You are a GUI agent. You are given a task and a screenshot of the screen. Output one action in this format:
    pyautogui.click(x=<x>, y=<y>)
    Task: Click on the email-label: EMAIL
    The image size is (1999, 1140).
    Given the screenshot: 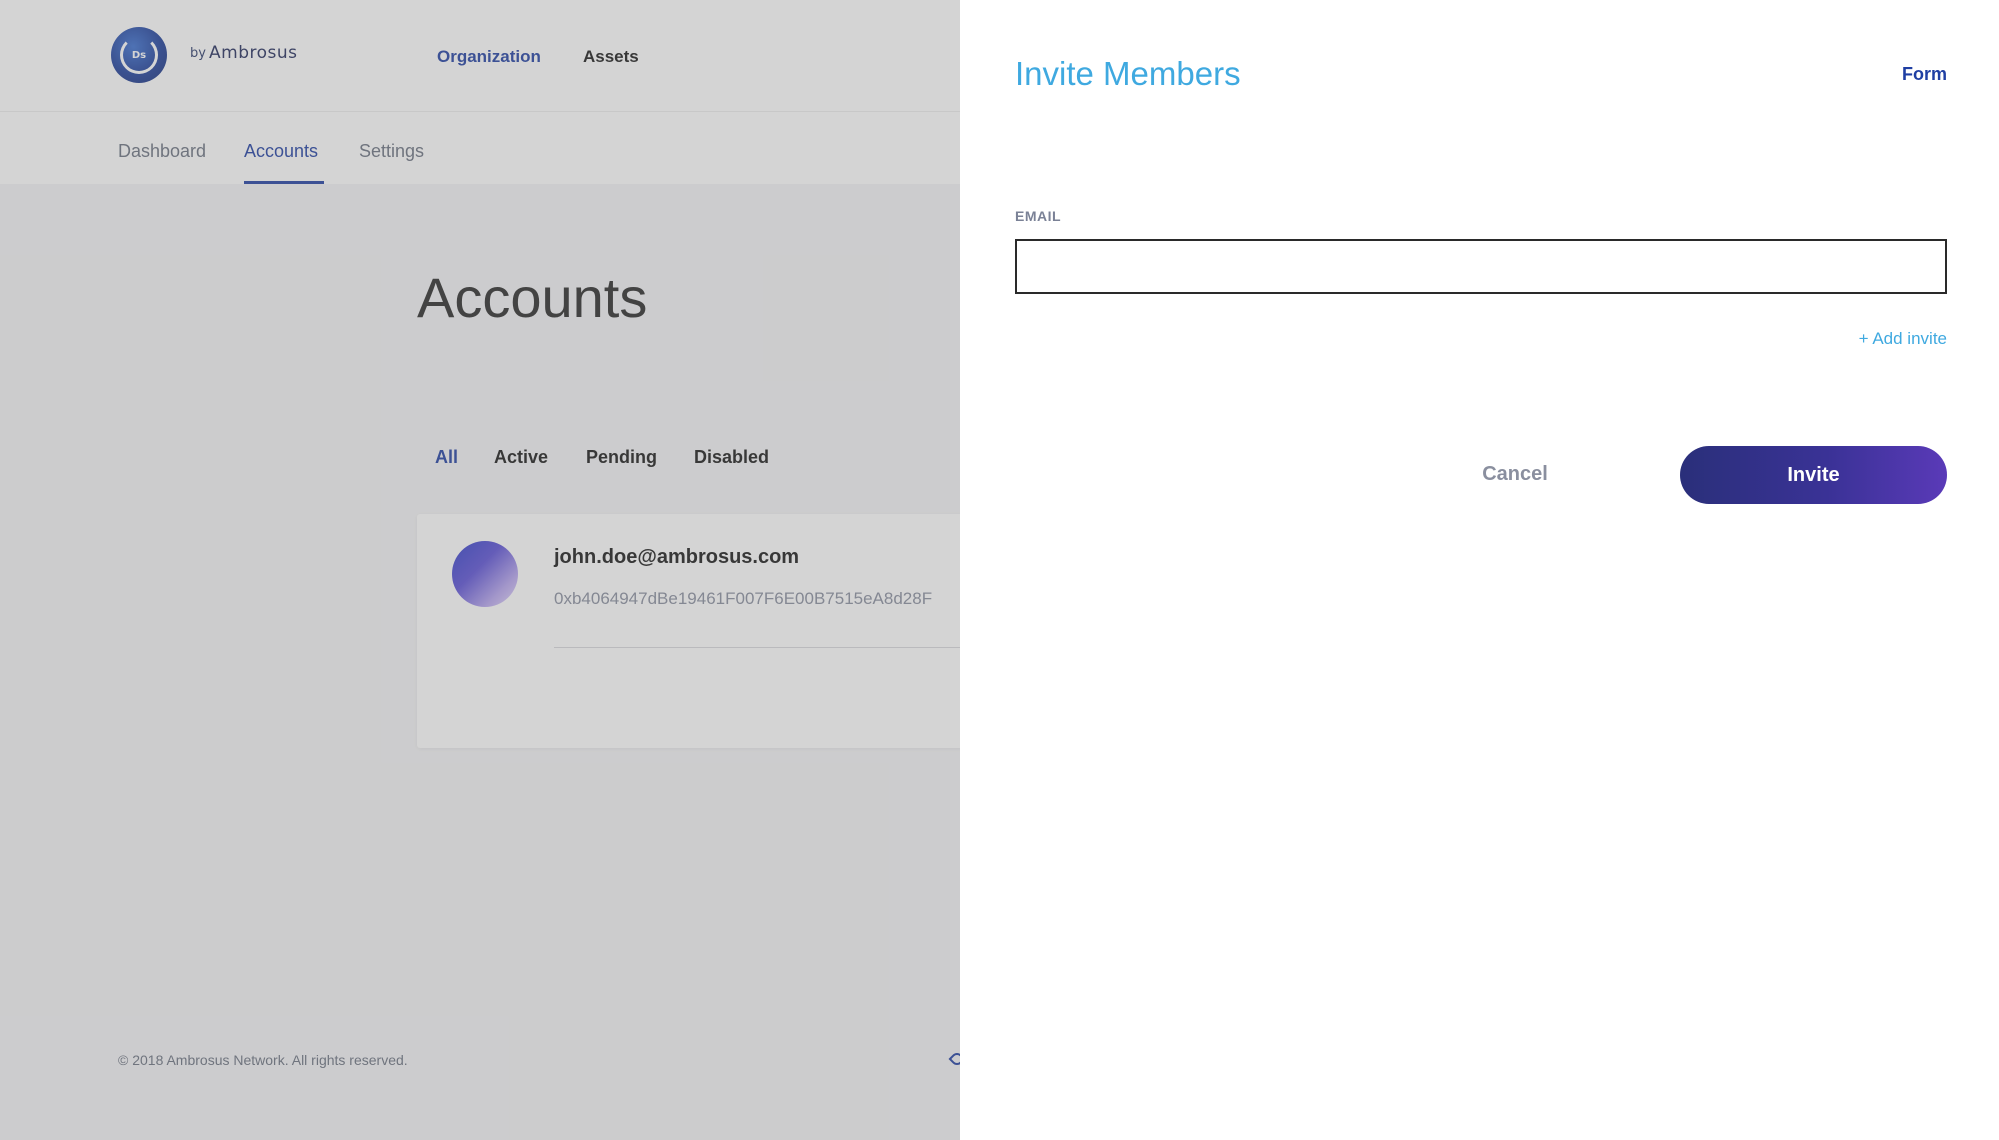 What is the action you would take?
    pyautogui.click(x=1038, y=216)
    